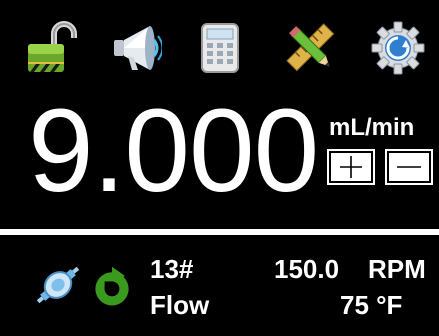 Image resolution: width=439 pixels, height=336 pixels. I want to click on rotation-direction-icon, so click(112, 287).